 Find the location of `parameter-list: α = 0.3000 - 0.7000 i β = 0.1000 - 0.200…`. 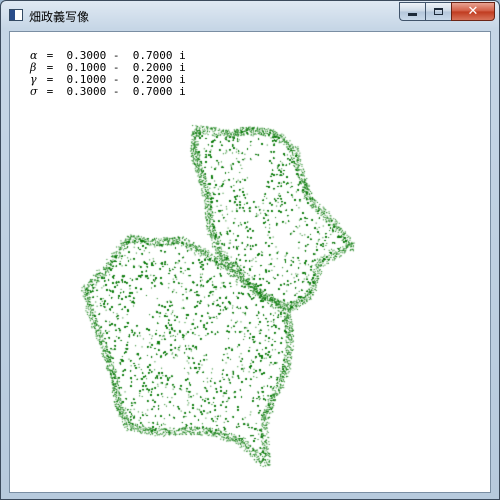

parameter-list: α = 0.3000 - 0.7000 i β = 0.1000 - 0.200… is located at coordinates (108, 74).